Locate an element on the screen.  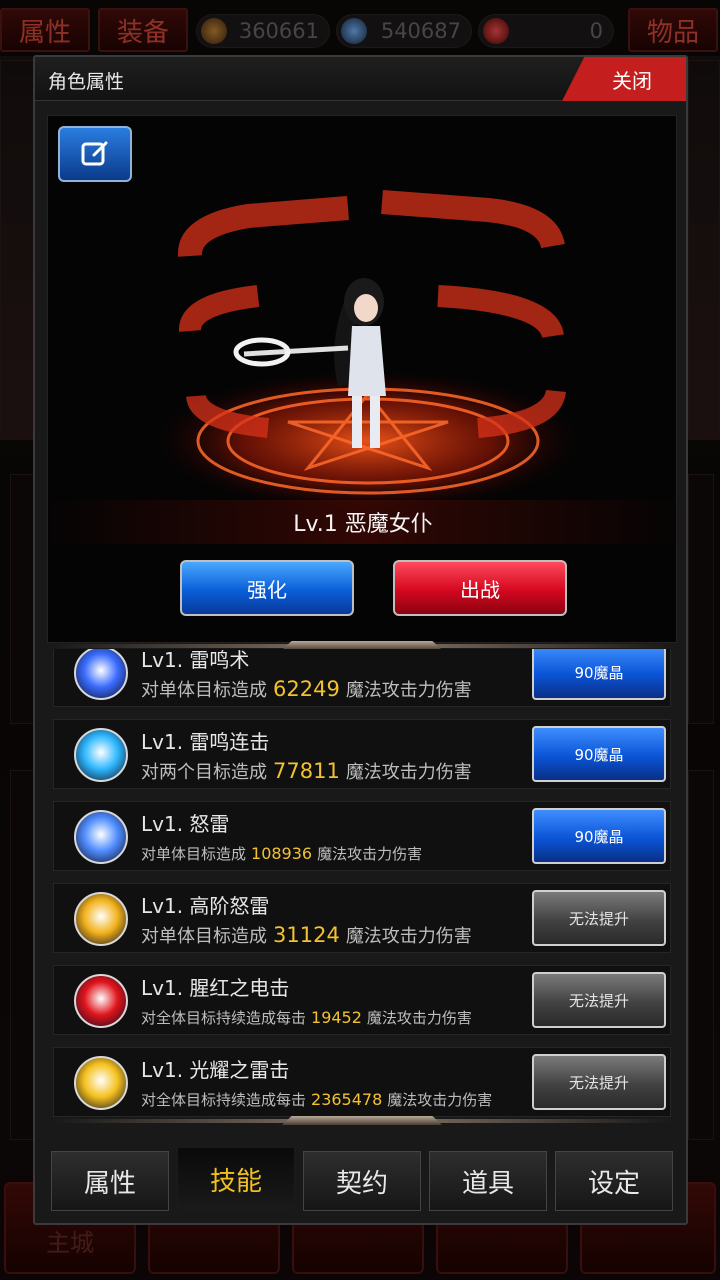
skill-description: 对全体目标持续造成每击 2365478 魔法攻击力伤害 is located at coordinates (316, 1099).